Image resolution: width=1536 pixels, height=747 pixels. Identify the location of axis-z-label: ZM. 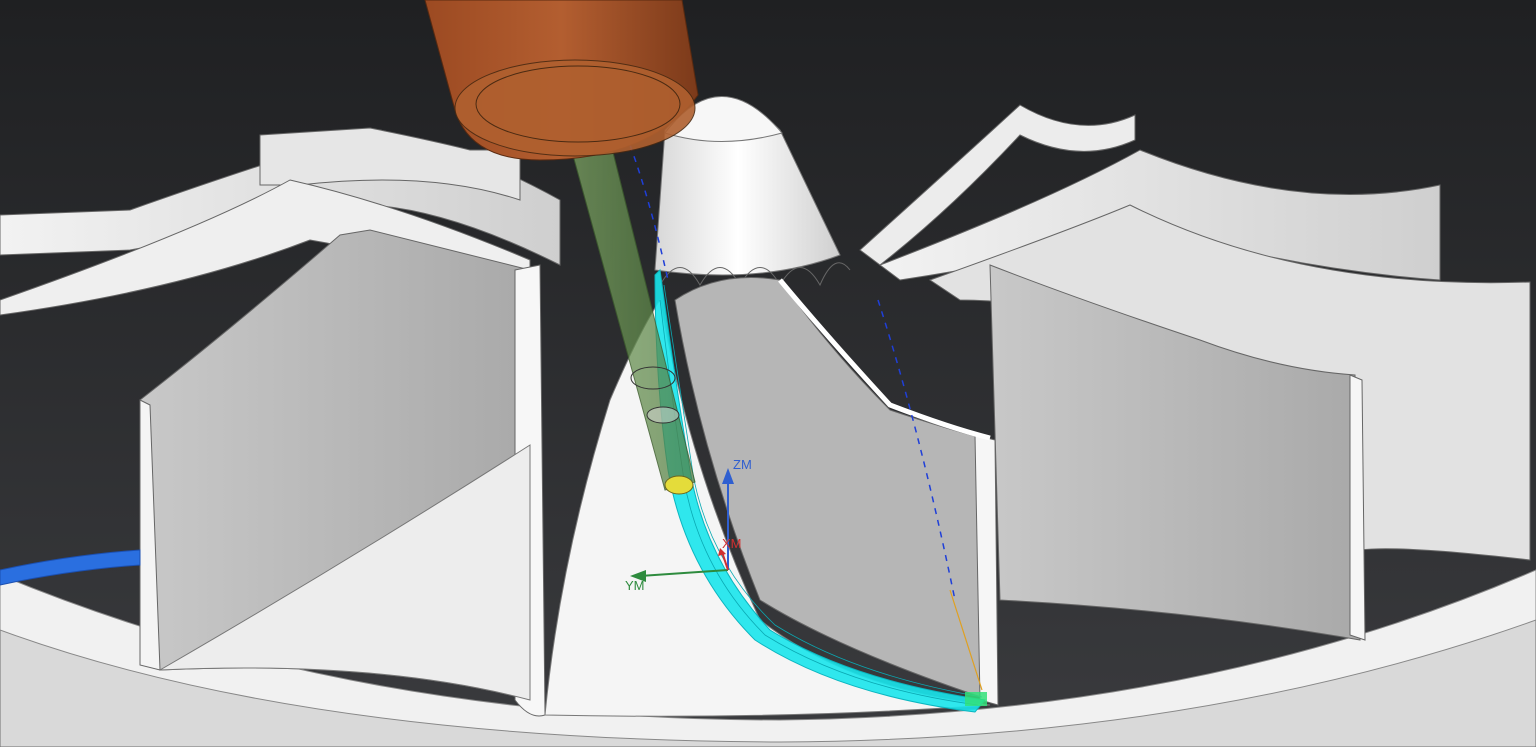
(742, 464).